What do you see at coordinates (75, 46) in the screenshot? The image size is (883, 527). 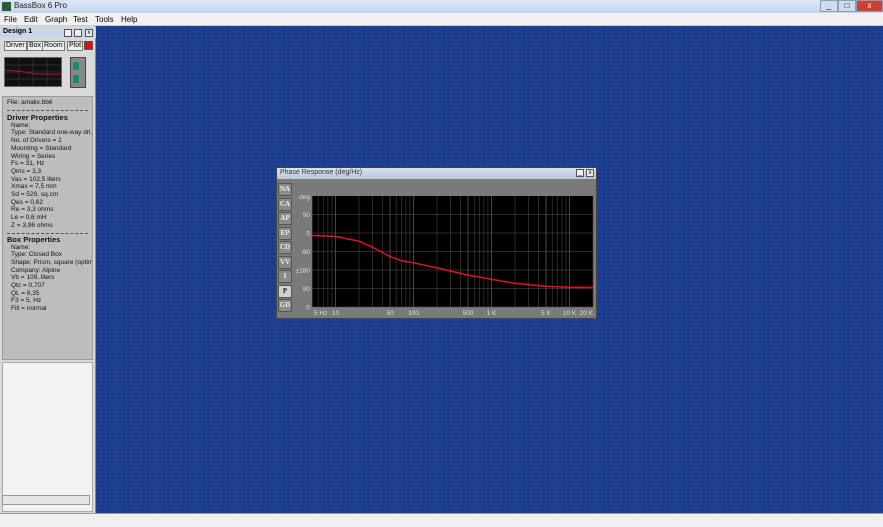 I see `tab-plot: Plot` at bounding box center [75, 46].